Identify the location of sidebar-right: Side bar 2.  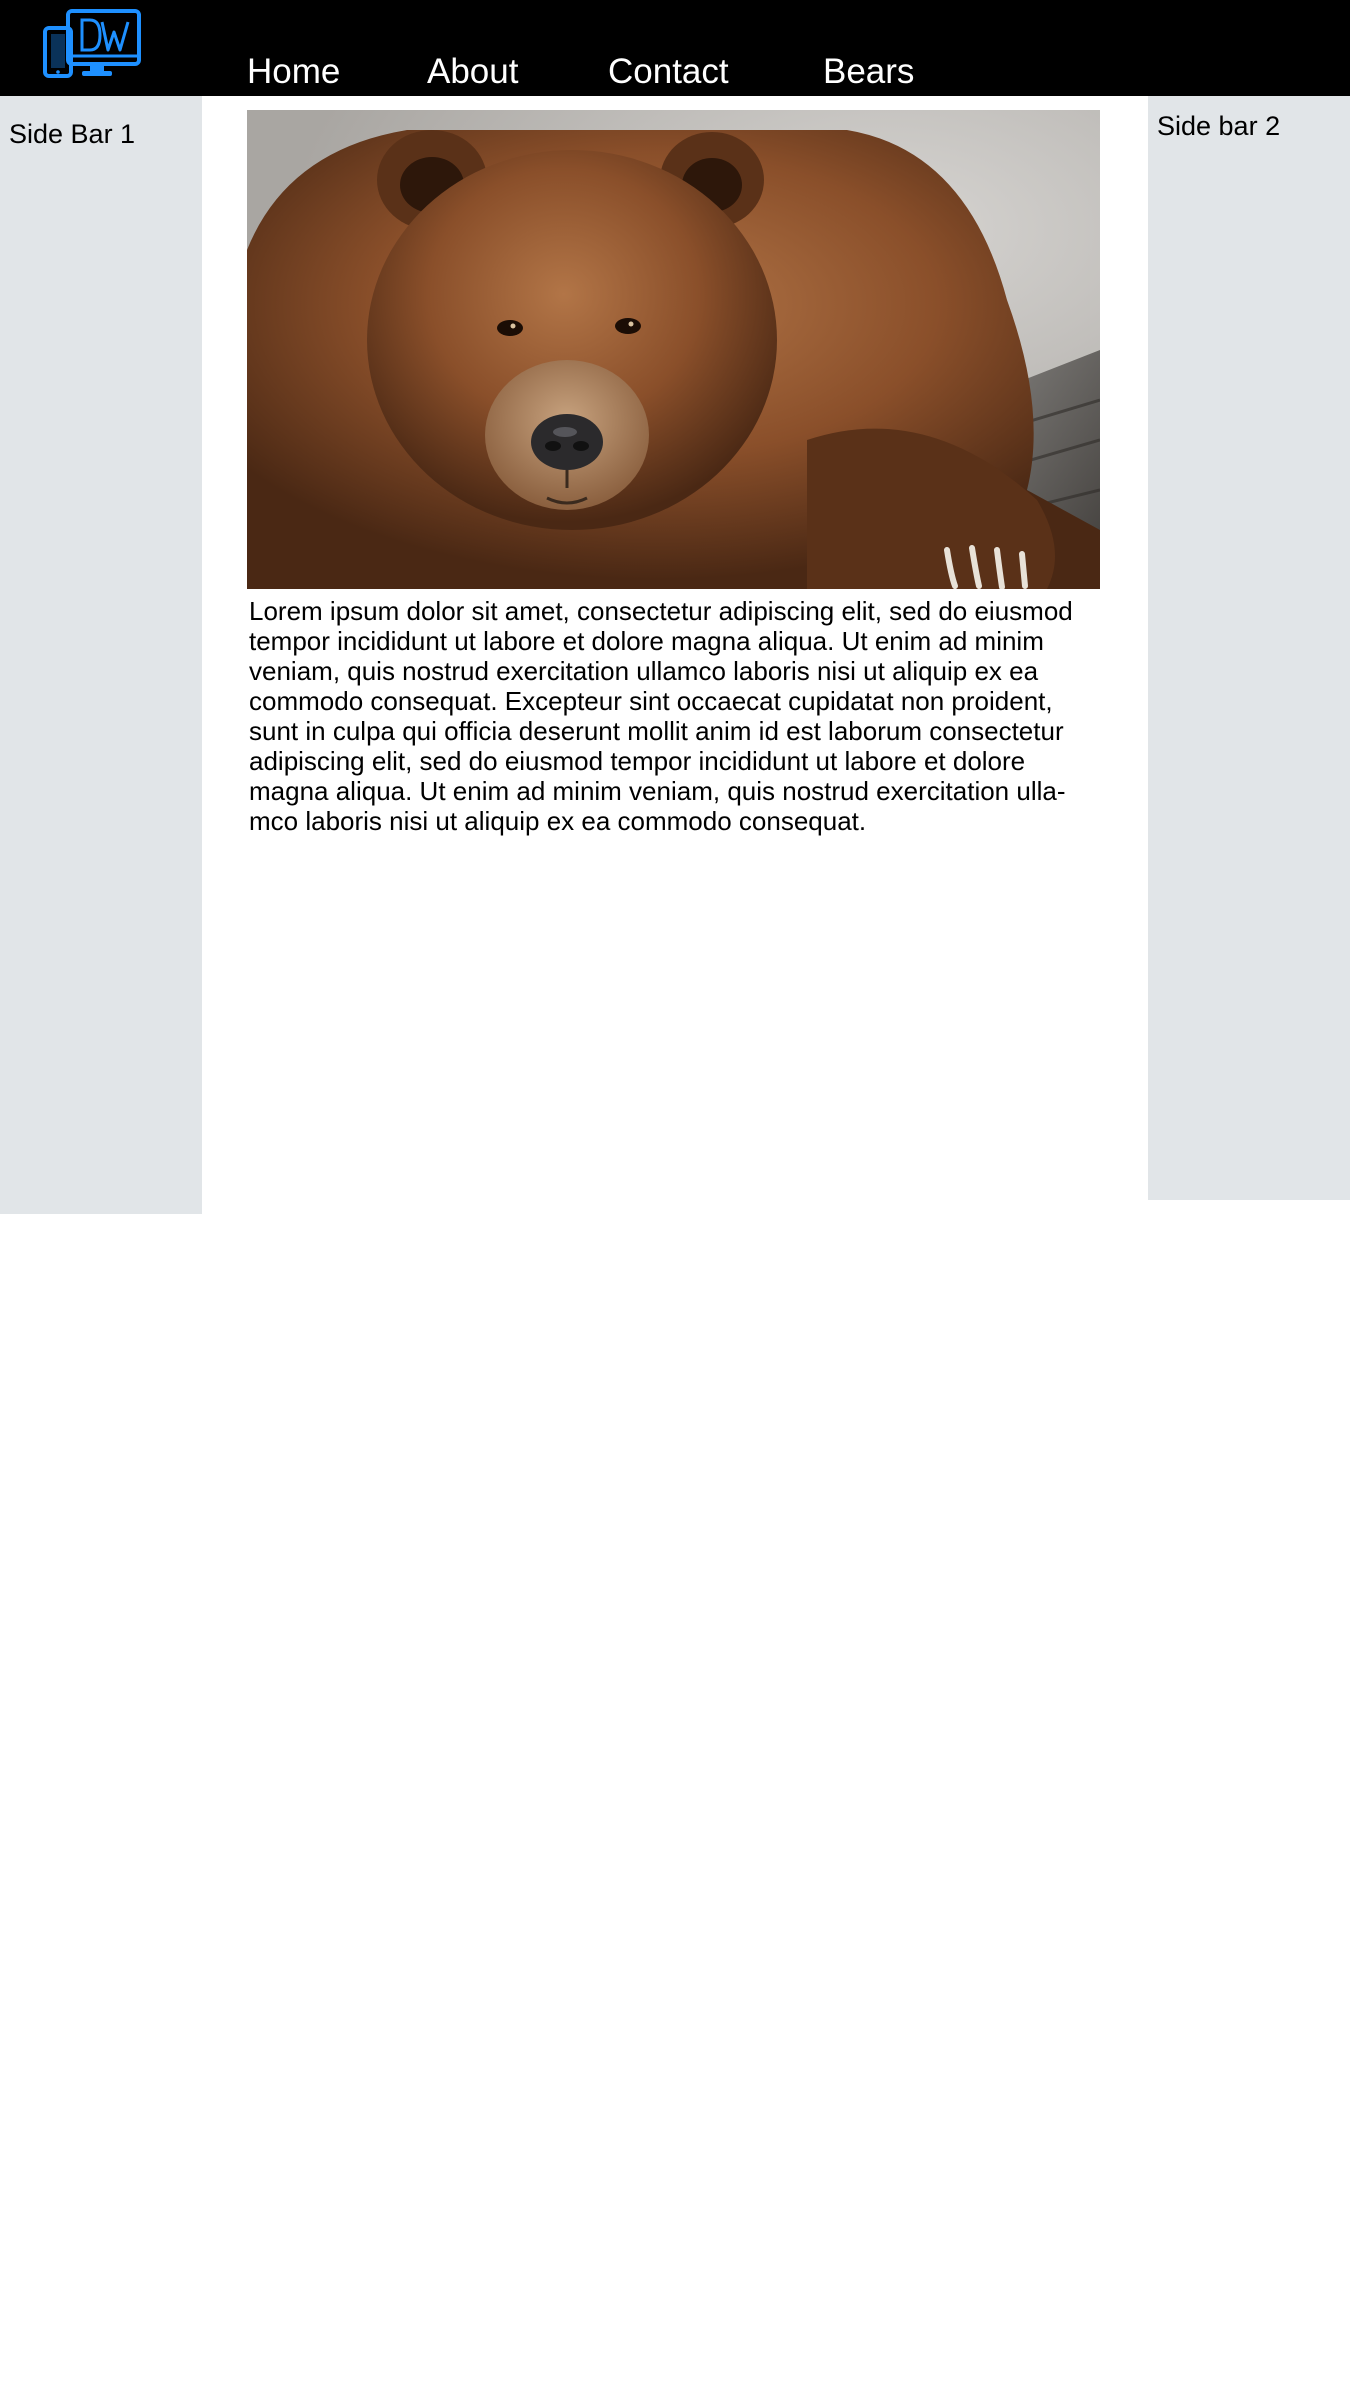
(1249, 648).